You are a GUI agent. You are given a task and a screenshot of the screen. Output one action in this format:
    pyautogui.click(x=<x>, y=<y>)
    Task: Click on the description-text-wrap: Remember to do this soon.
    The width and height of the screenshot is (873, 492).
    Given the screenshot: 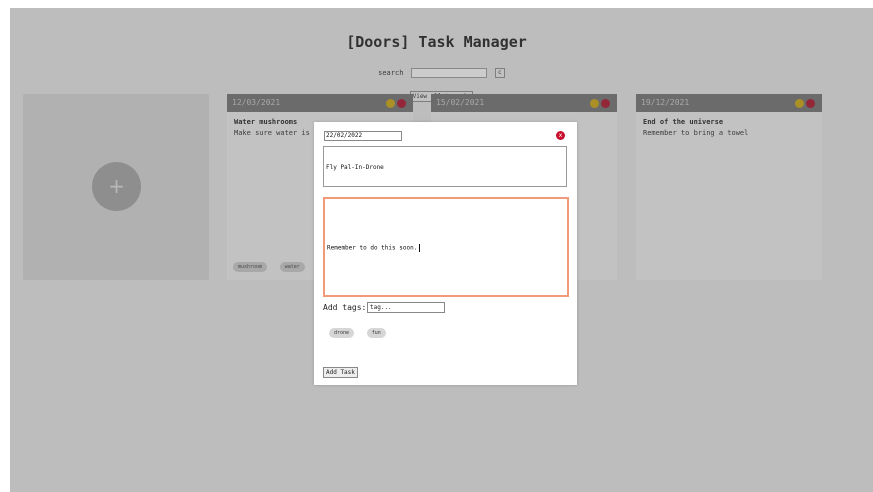 What is the action you would take?
    pyautogui.click(x=374, y=248)
    